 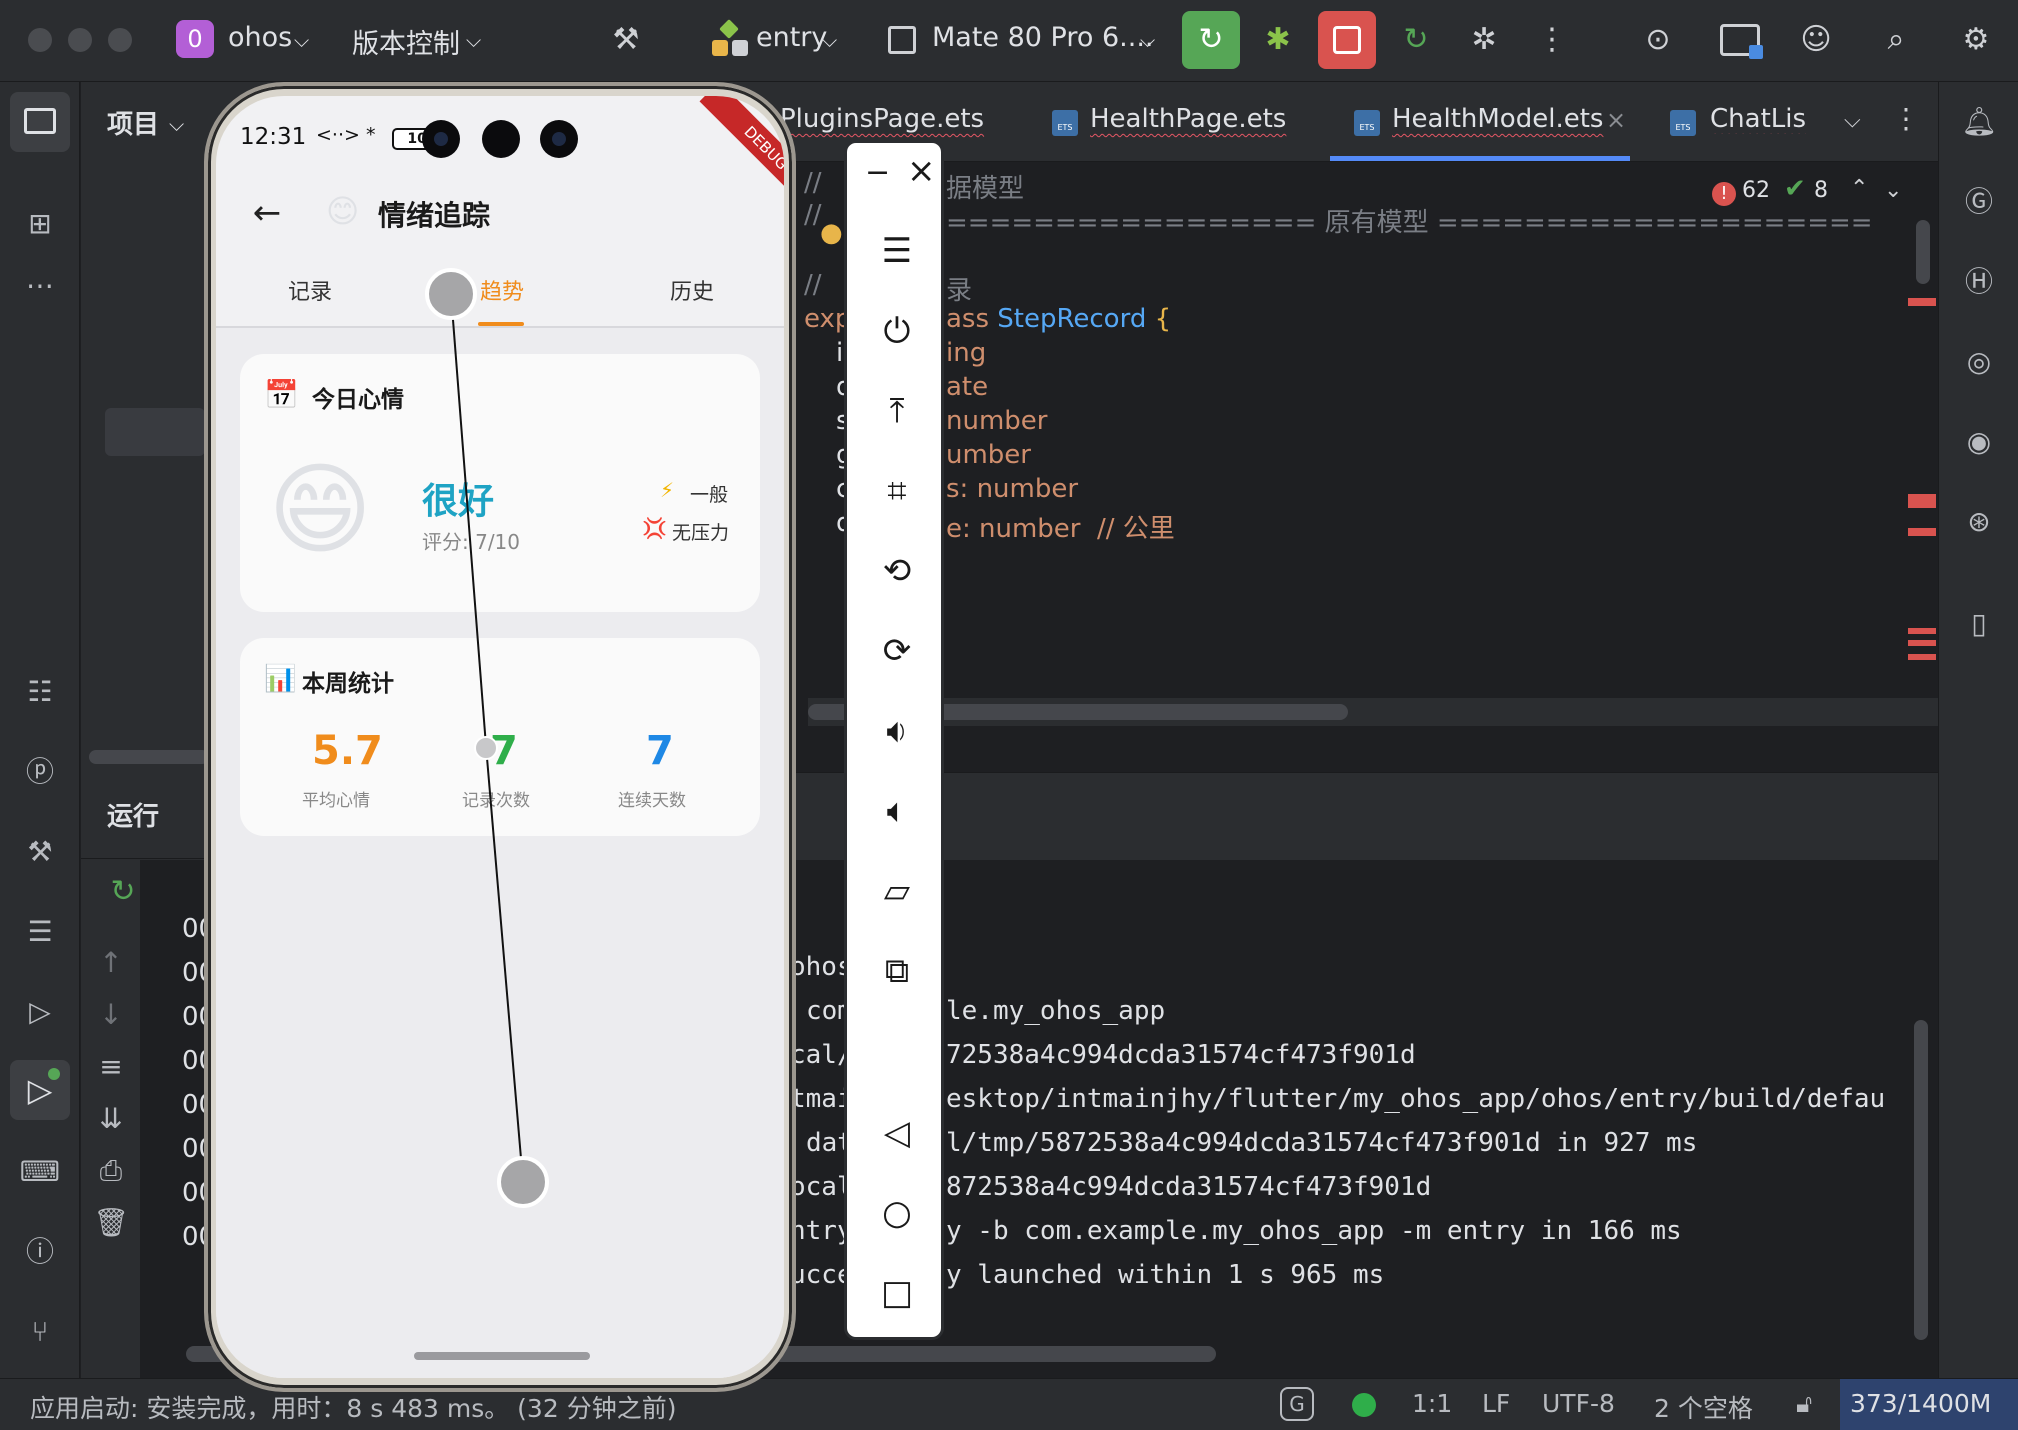 I want to click on close-tab-icon: ×, so click(x=1616, y=120).